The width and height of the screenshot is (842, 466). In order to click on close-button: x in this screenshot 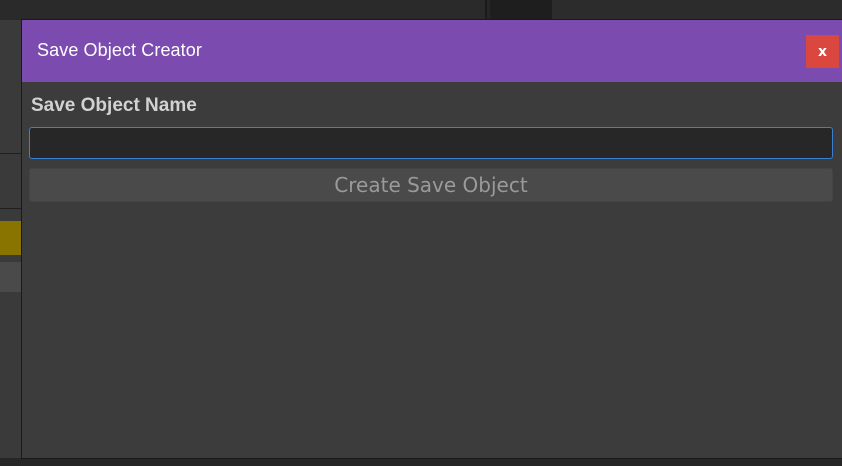, I will do `click(822, 51)`.